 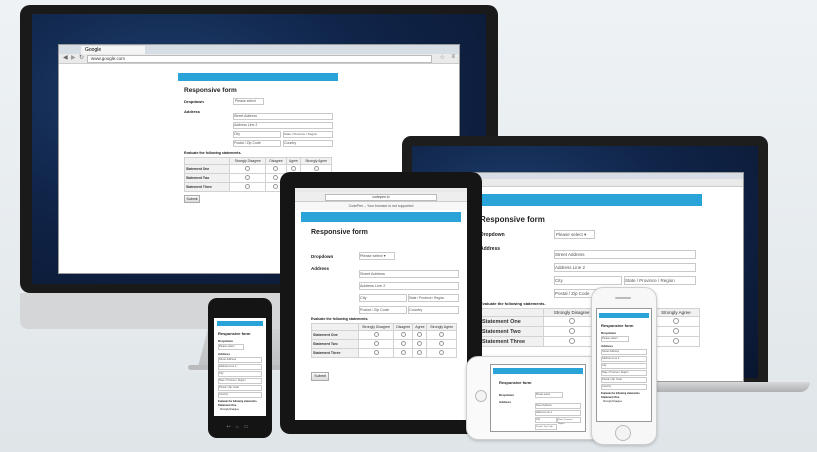 What do you see at coordinates (381, 206) in the screenshot?
I see `tablet-notice: CodePen – Your browser is not supported` at bounding box center [381, 206].